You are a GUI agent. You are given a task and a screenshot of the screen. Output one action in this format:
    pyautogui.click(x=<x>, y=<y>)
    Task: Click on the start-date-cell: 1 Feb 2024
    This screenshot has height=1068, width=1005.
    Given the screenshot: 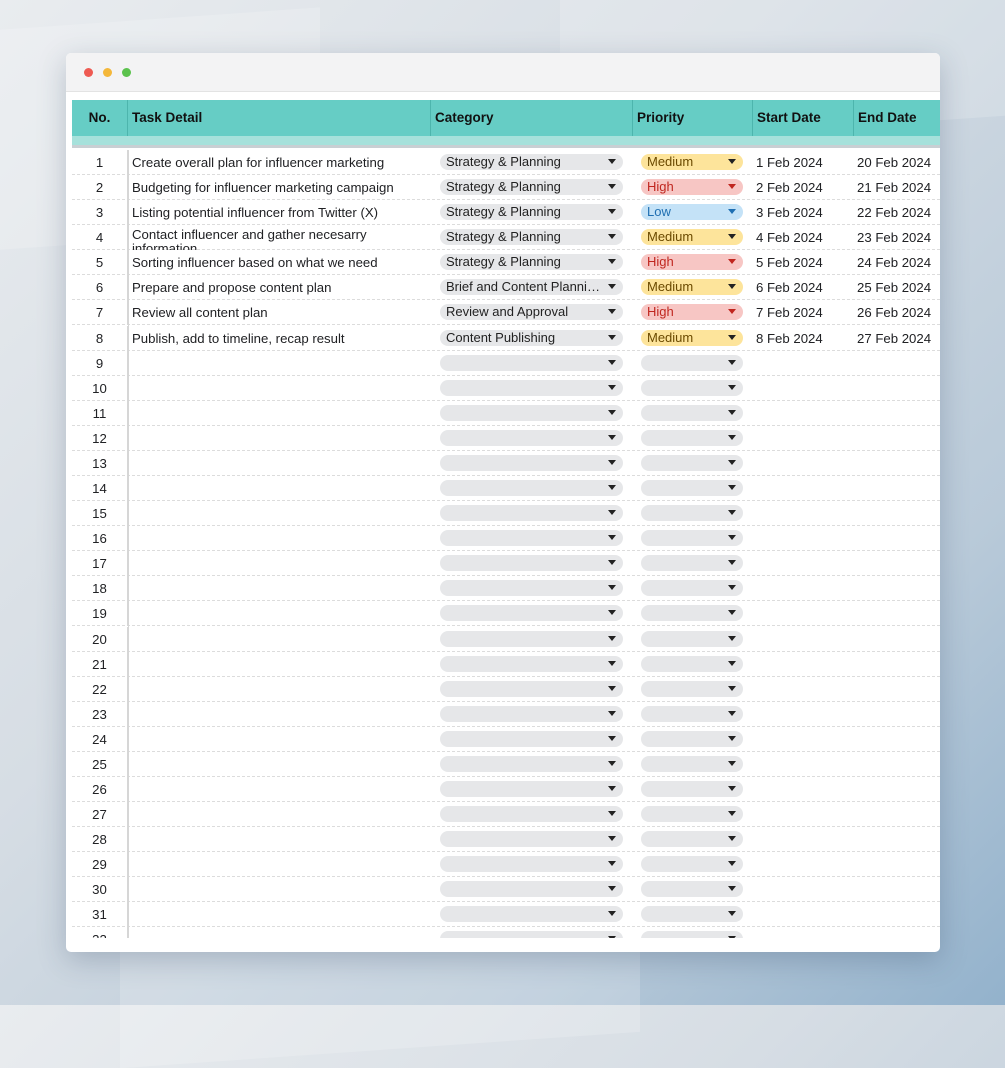 What is the action you would take?
    pyautogui.click(x=805, y=162)
    